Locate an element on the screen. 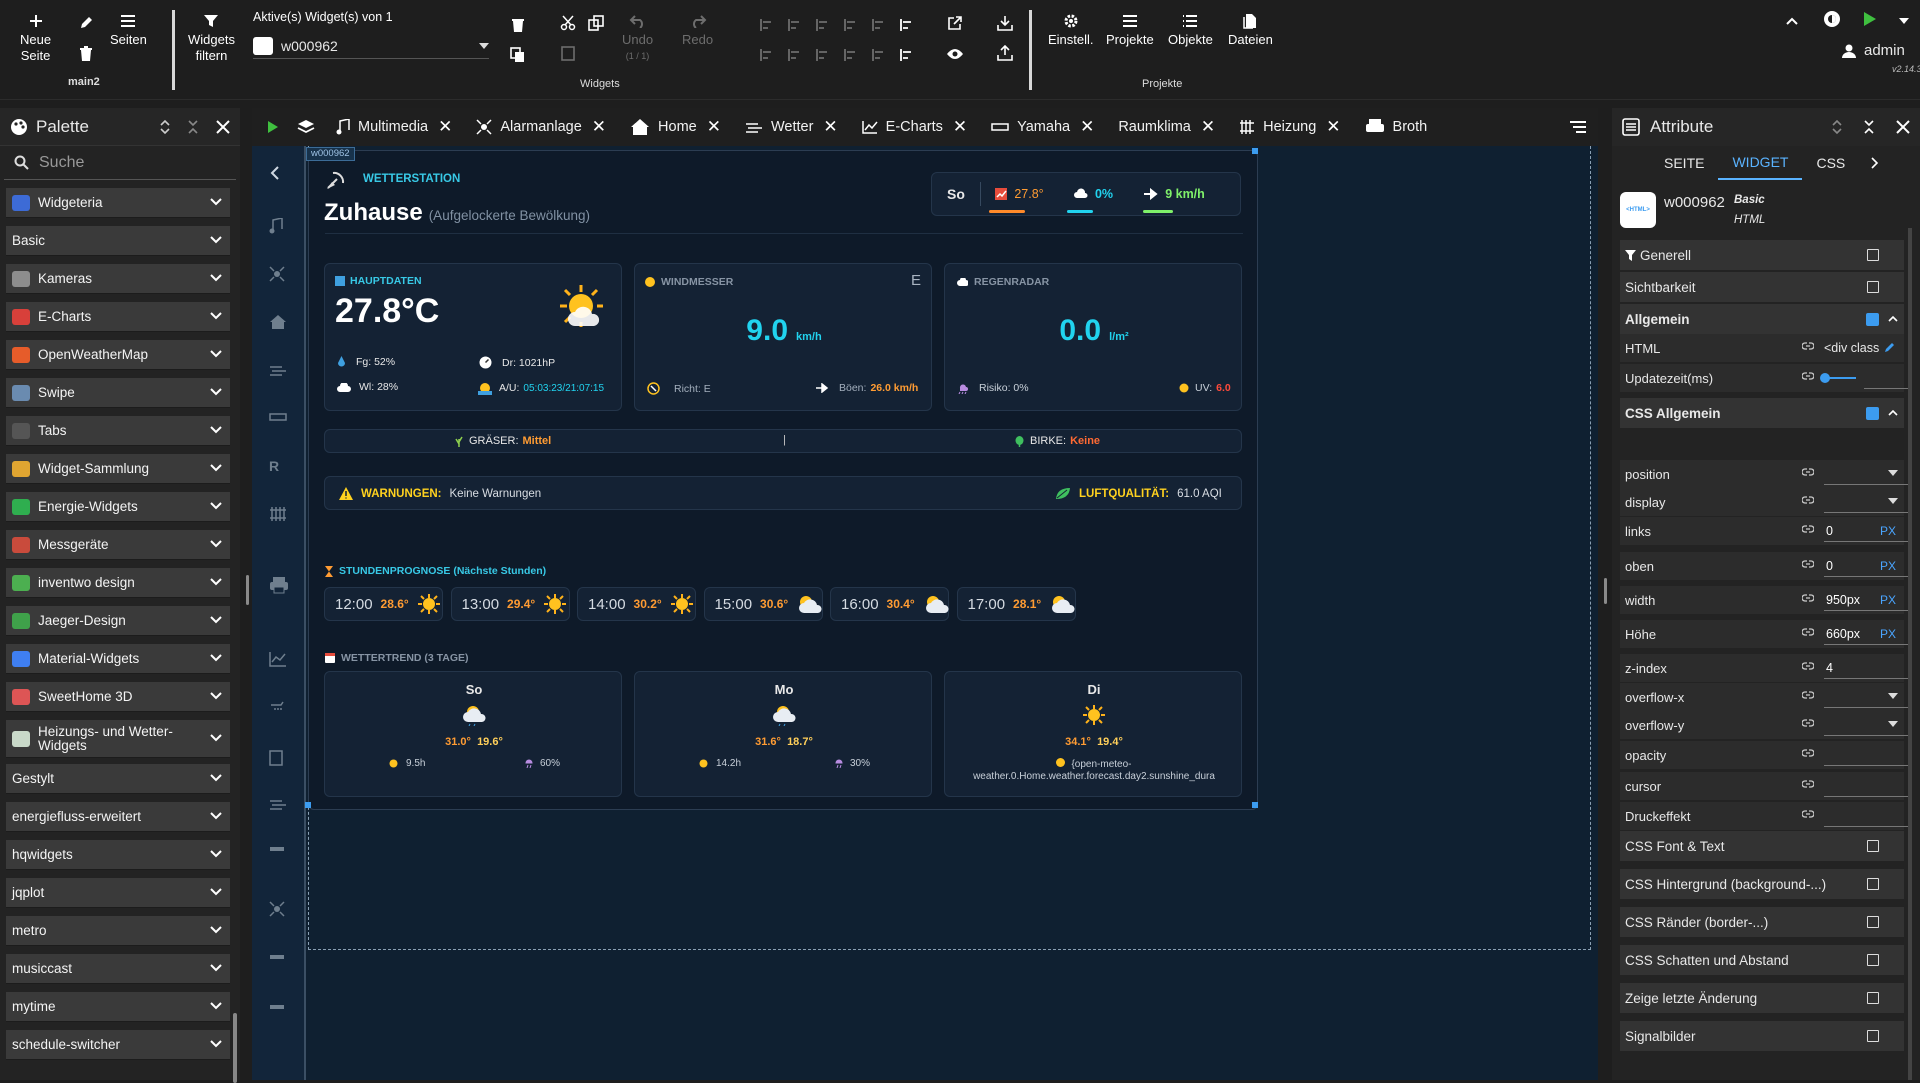 Image resolution: width=1920 pixels, height=1083 pixels. palette-item: jqplot is located at coordinates (118, 893).